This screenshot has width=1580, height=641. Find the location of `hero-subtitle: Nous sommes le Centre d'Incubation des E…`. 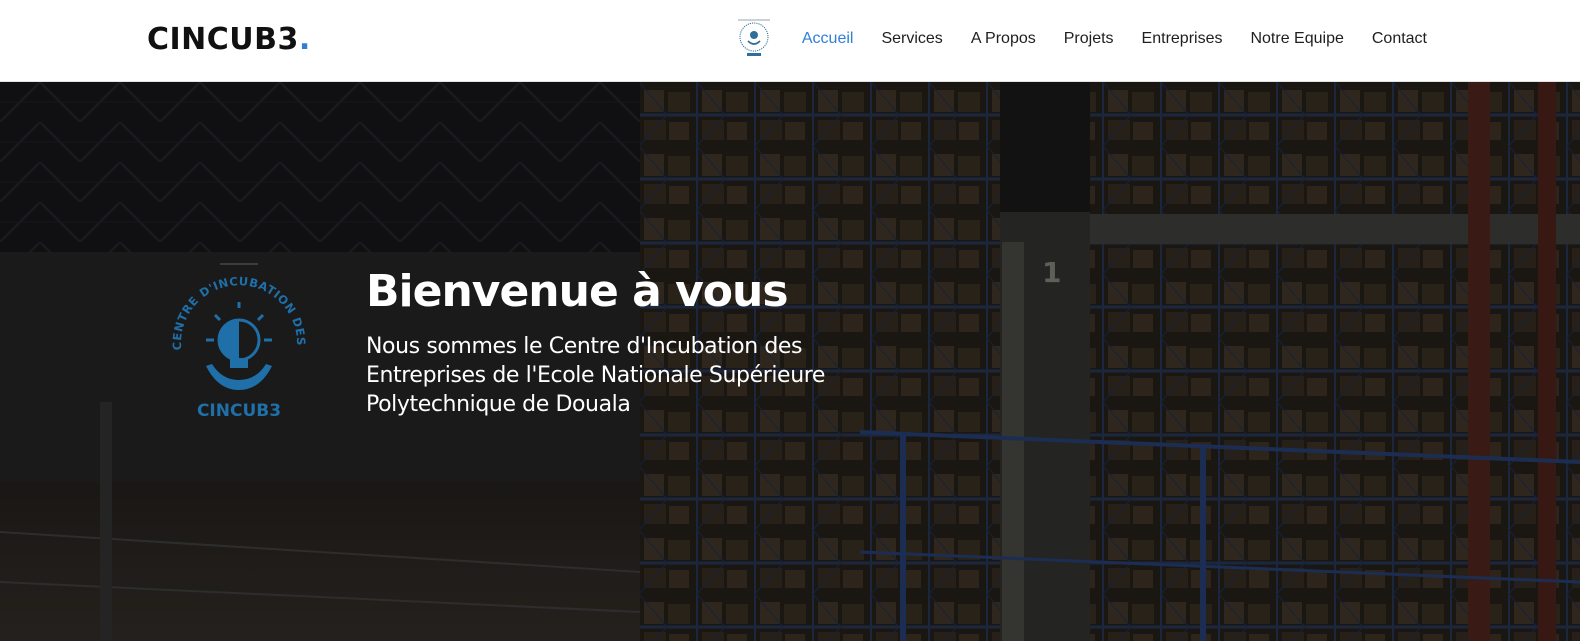

hero-subtitle: Nous sommes le Centre d'Incubation des E… is located at coordinates (596, 375).